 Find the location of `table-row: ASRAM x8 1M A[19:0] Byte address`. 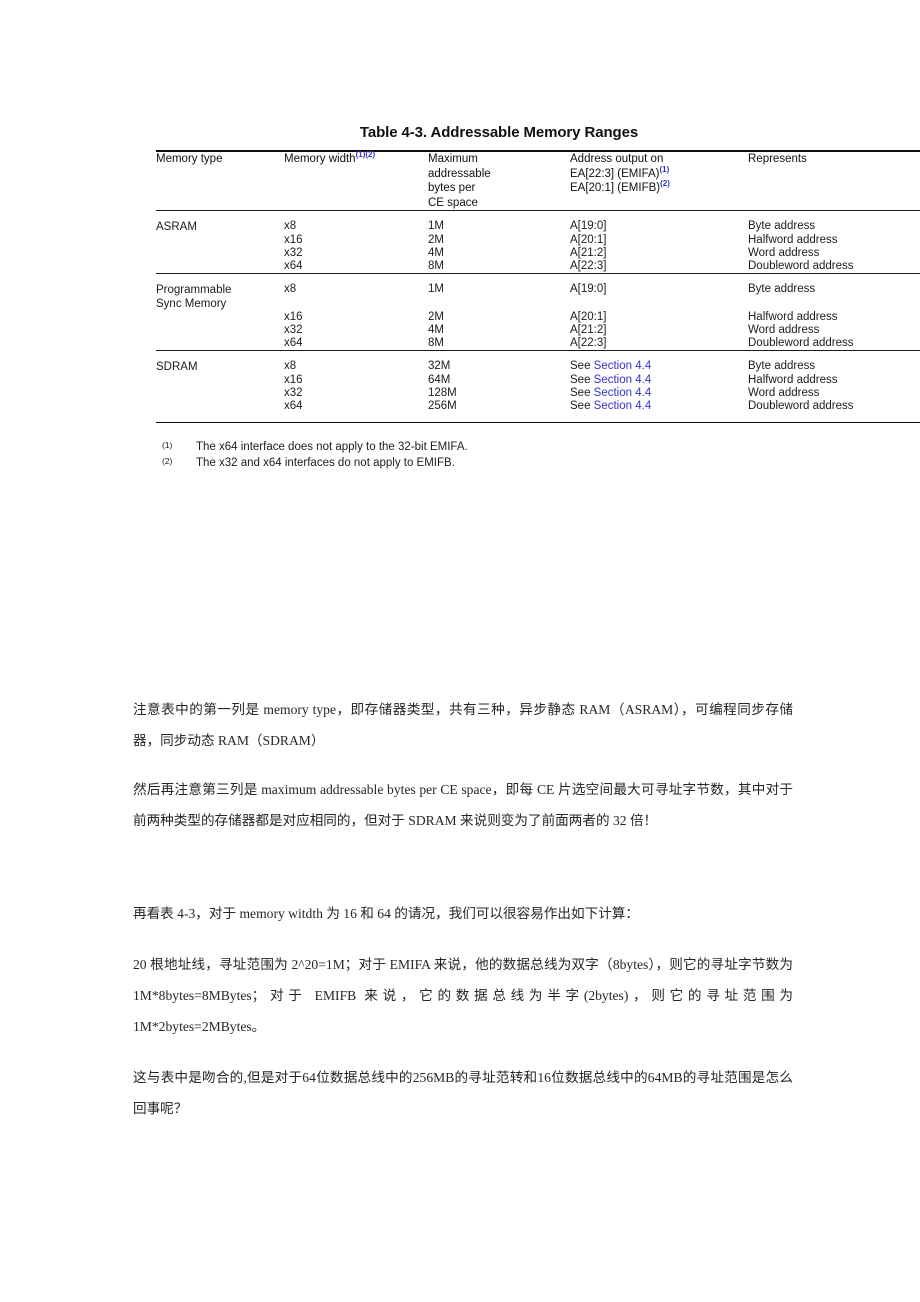

table-row: ASRAM x8 1M A[19:0] Byte address is located at coordinates (538, 222).